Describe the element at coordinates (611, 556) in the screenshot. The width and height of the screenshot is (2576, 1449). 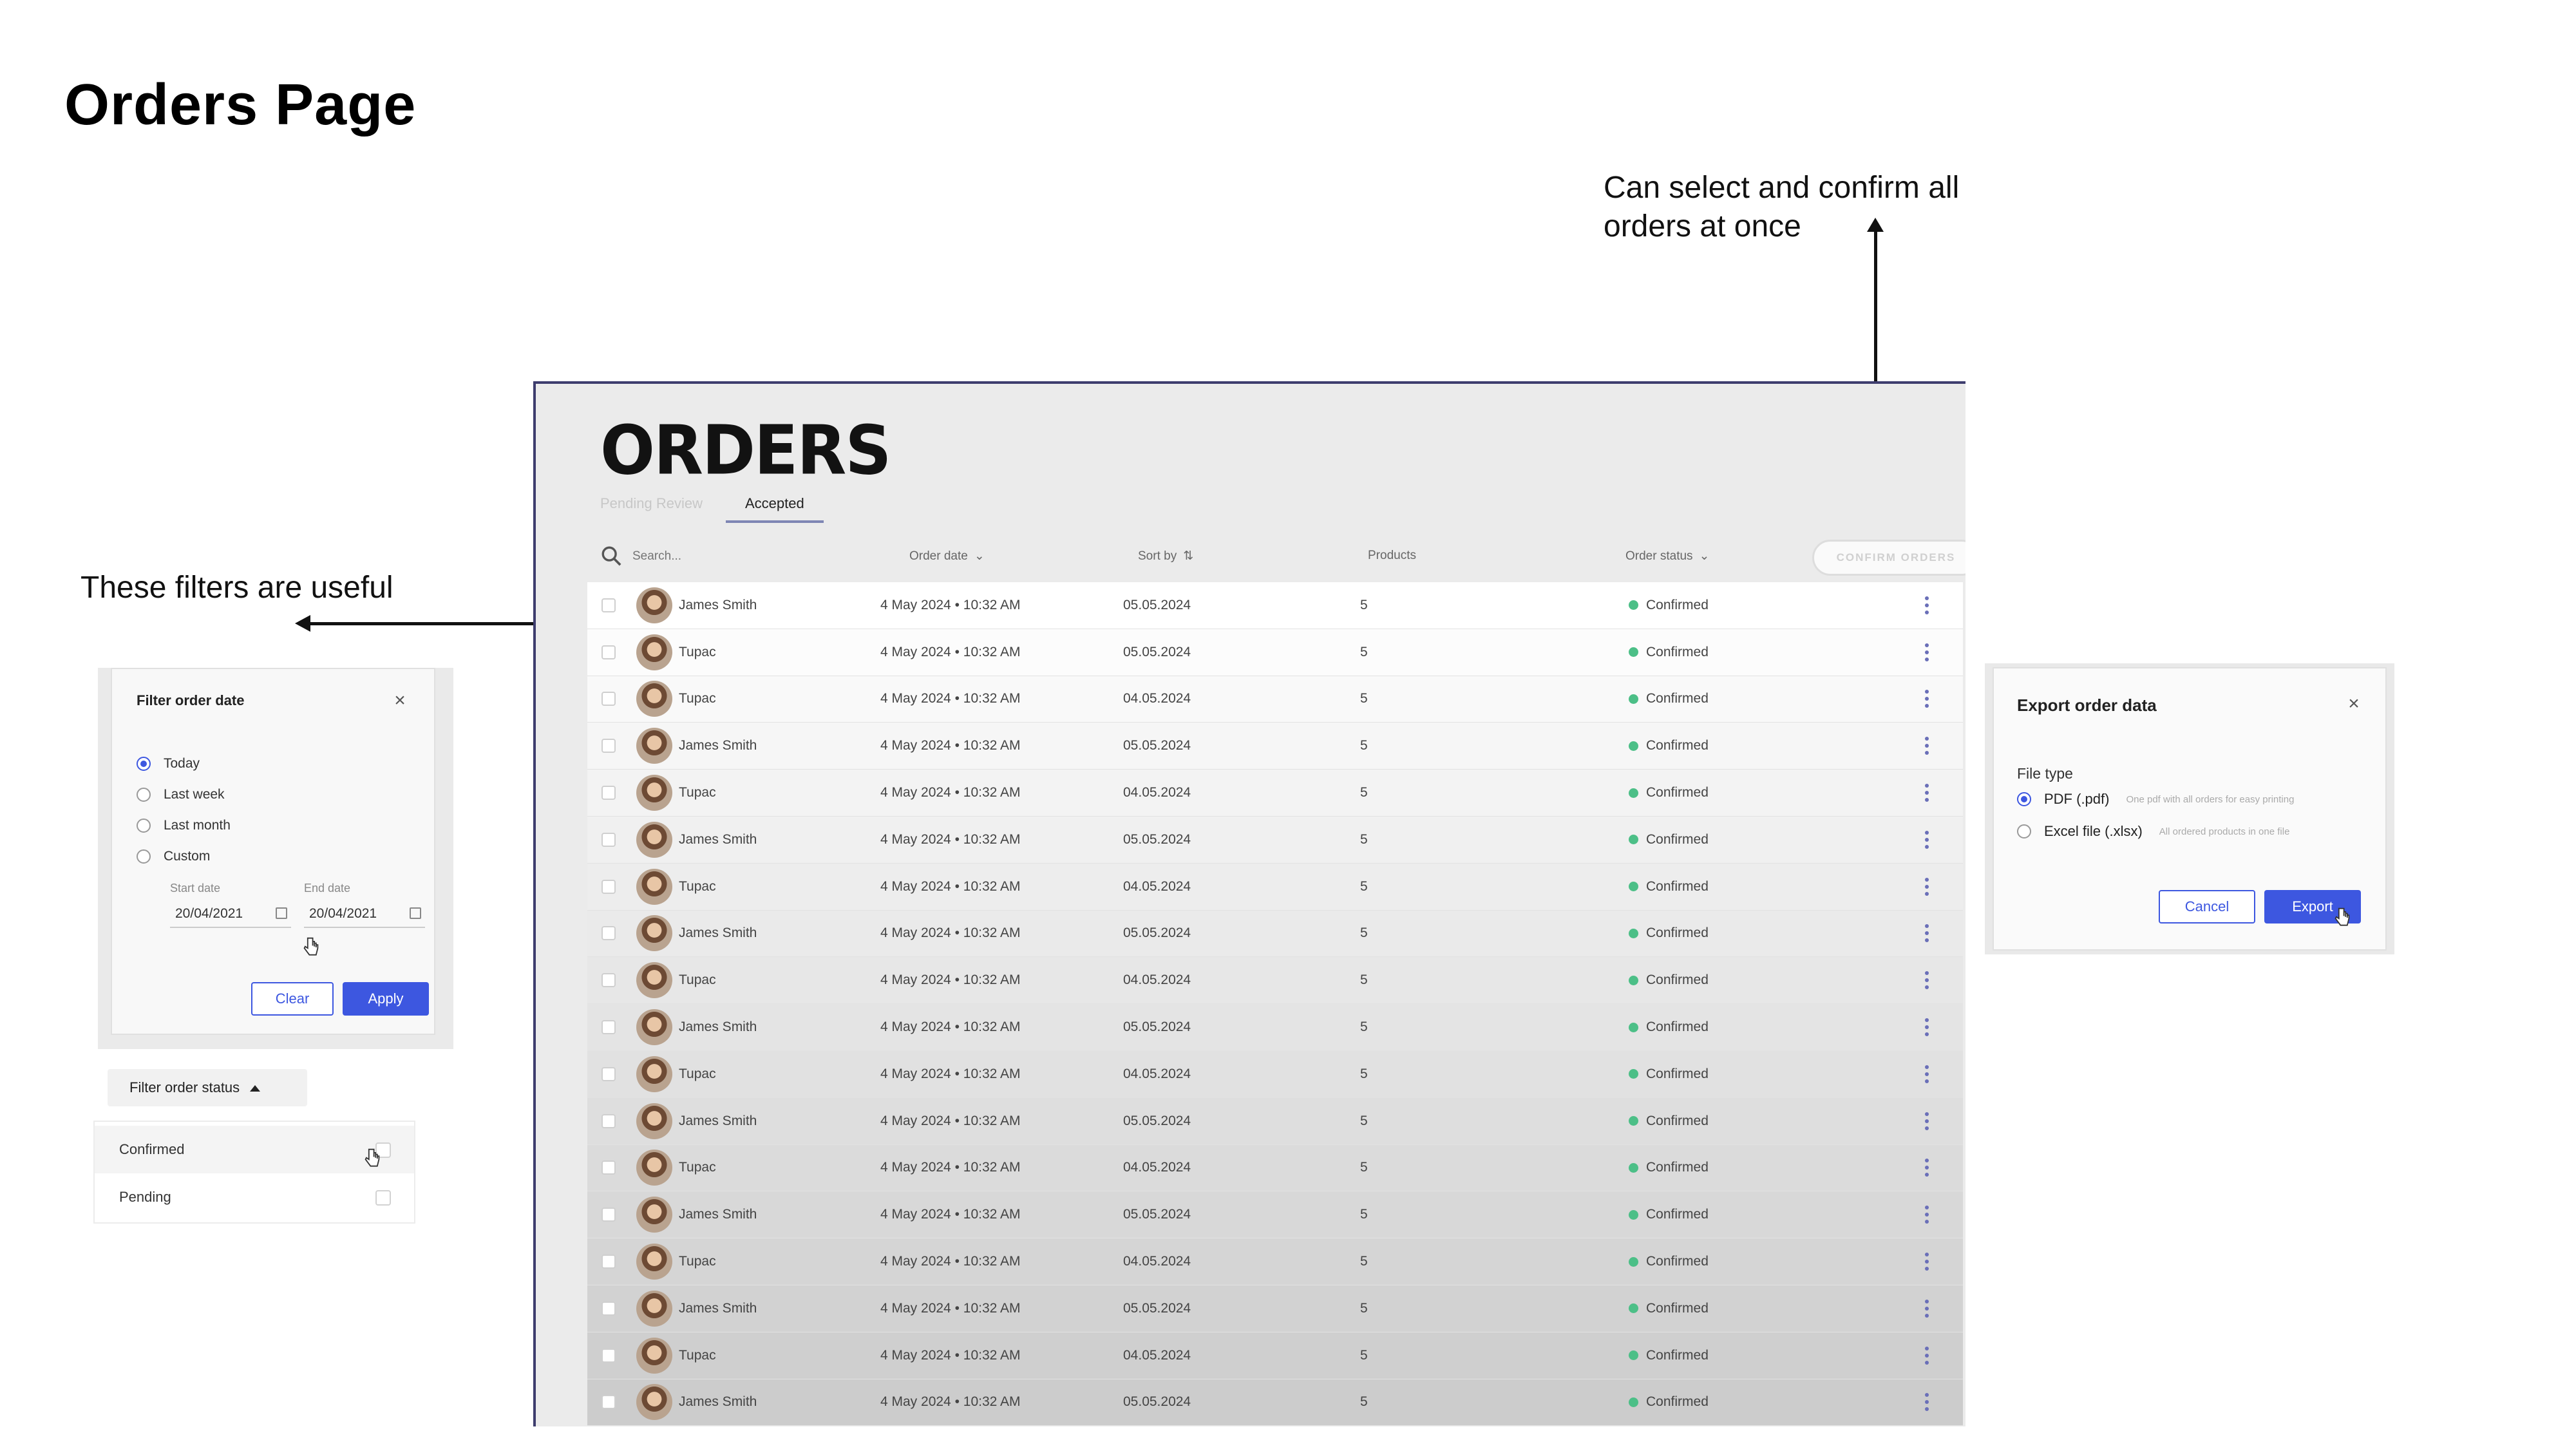
I see `search-icon` at that location.